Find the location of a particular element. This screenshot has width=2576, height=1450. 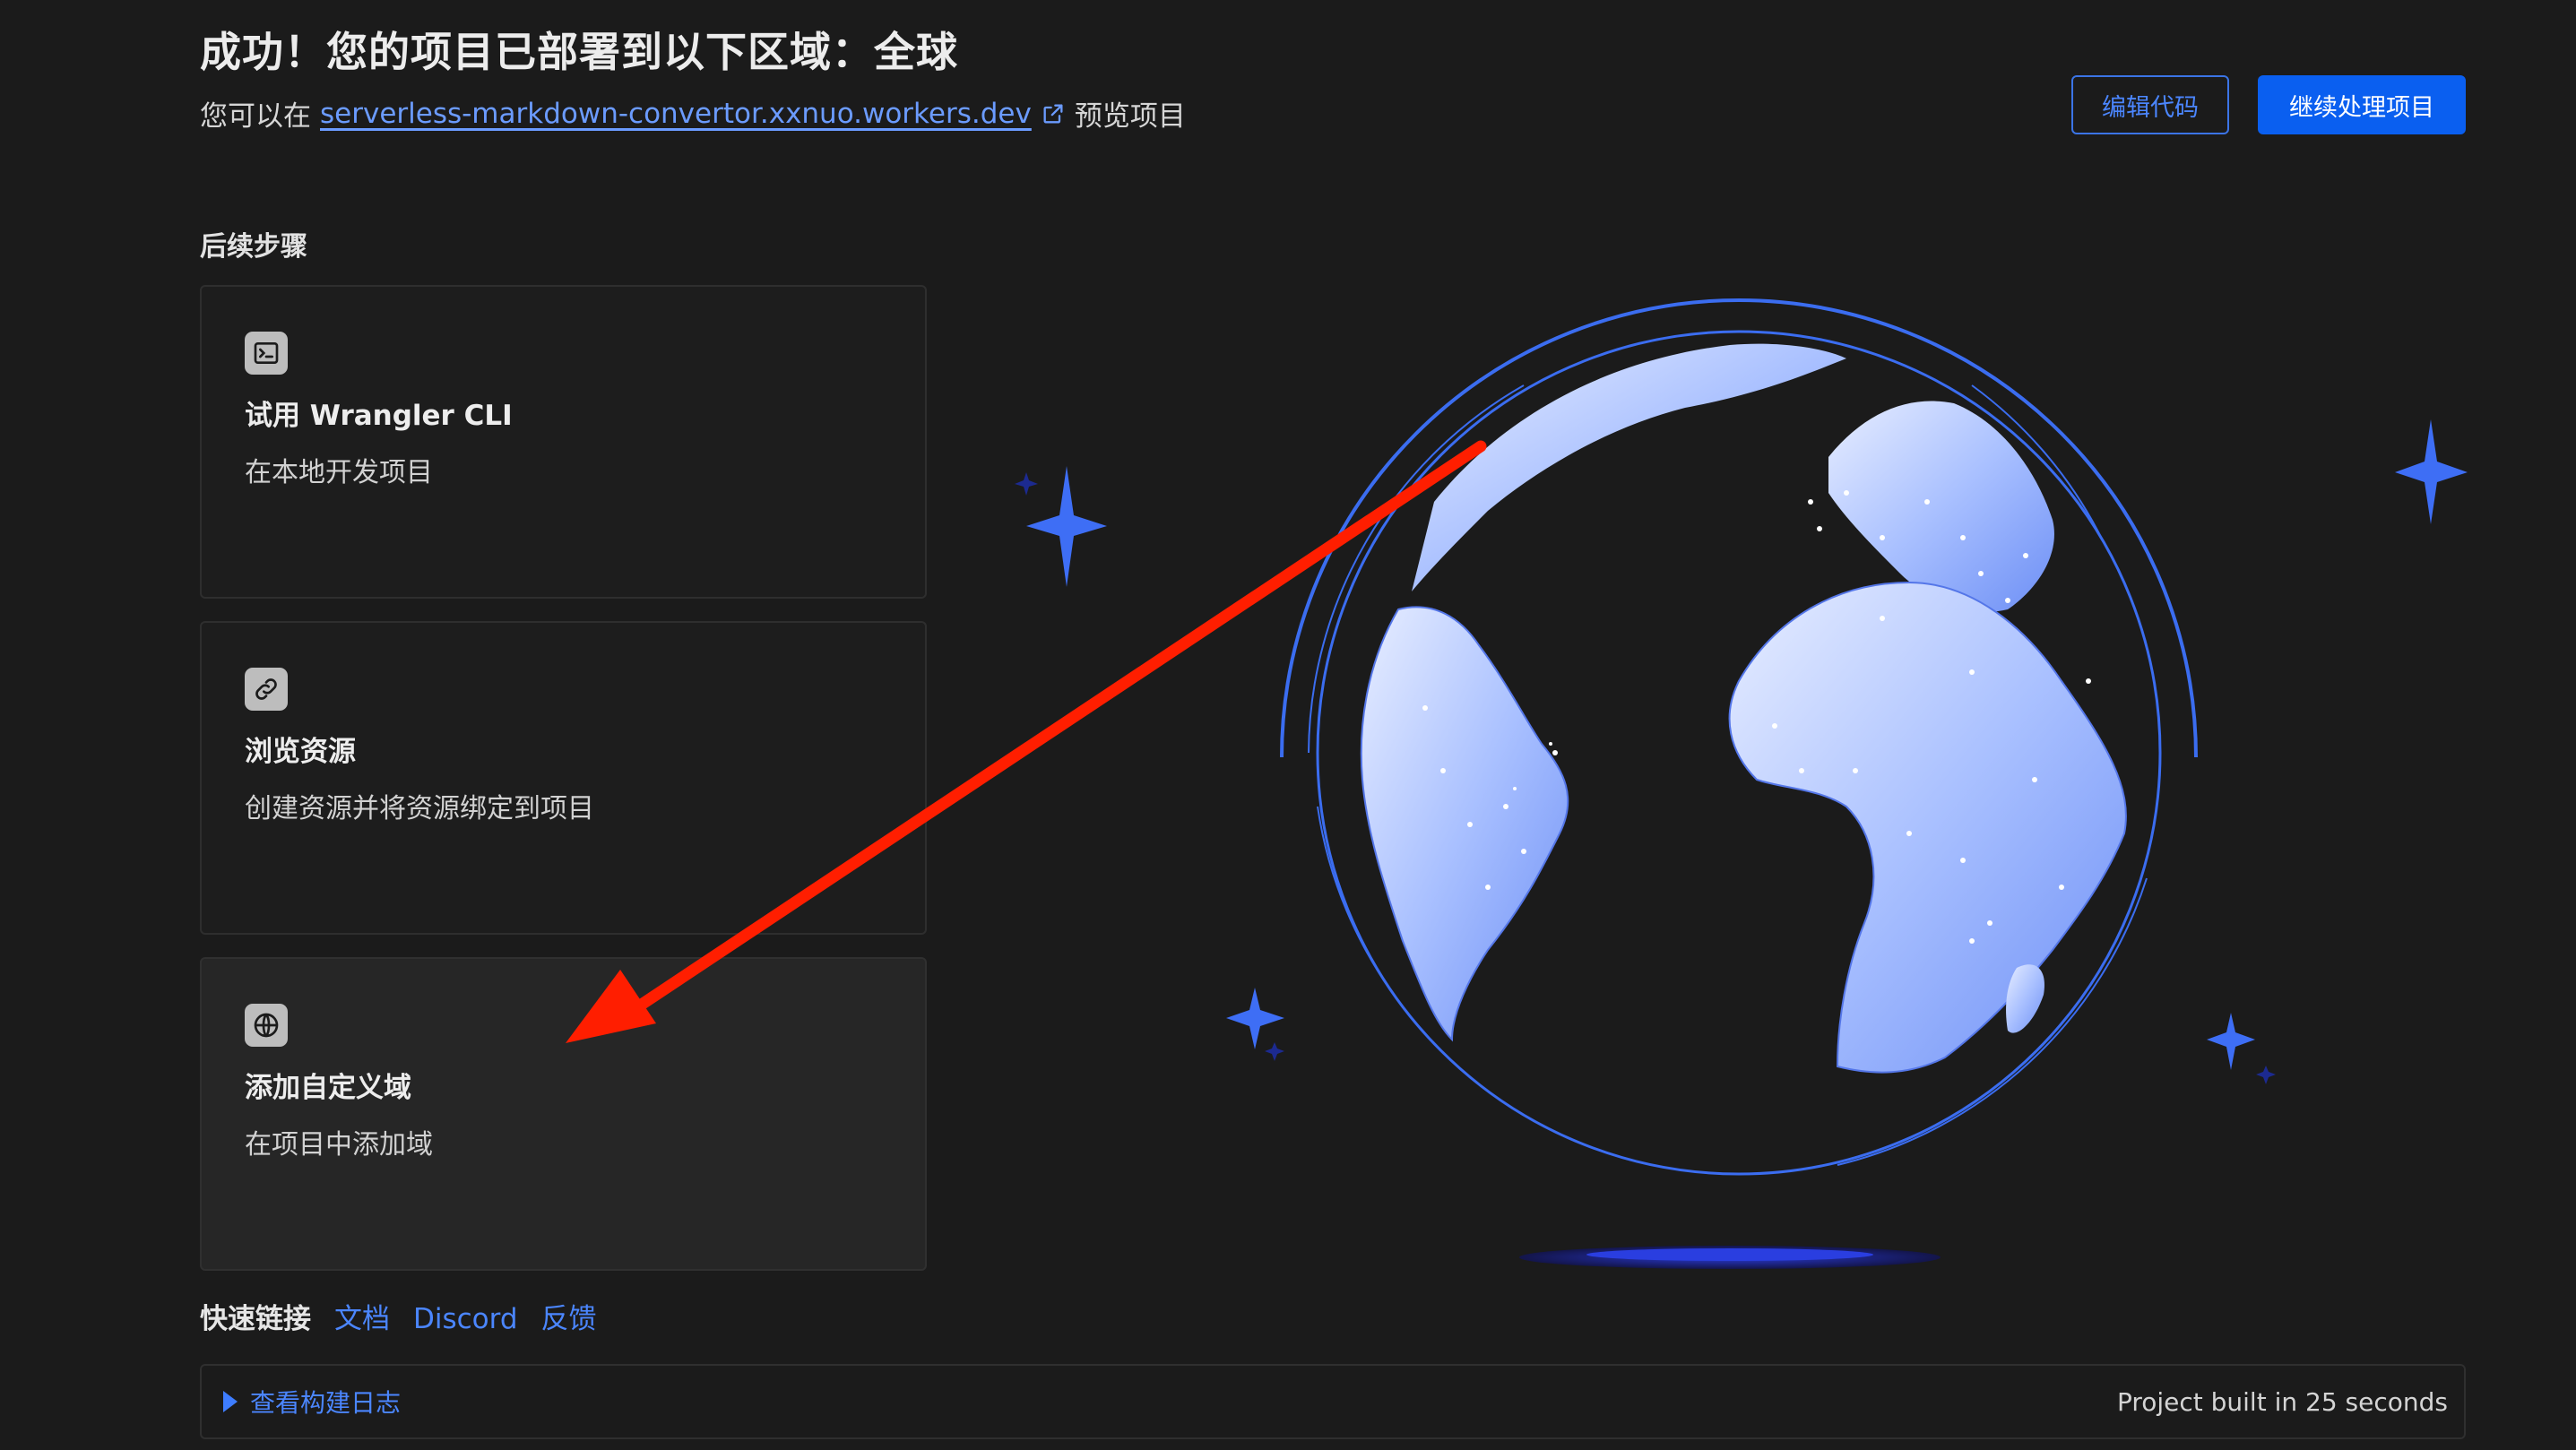

quick-links: 快速链接 文档 Discord 反馈 is located at coordinates (398, 1316).